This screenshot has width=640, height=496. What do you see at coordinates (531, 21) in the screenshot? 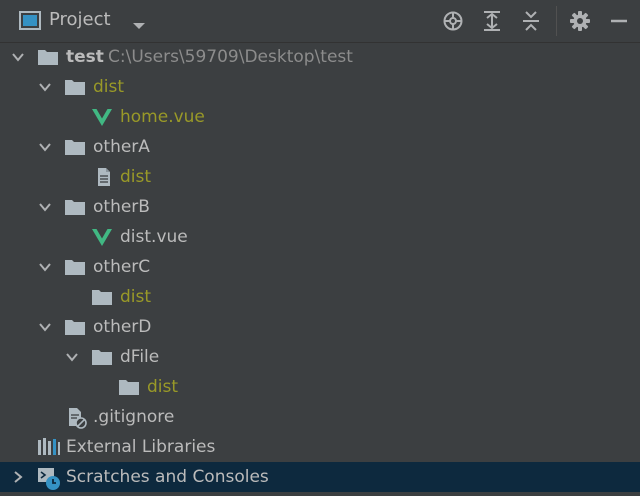
I see `collapse-all-icon` at bounding box center [531, 21].